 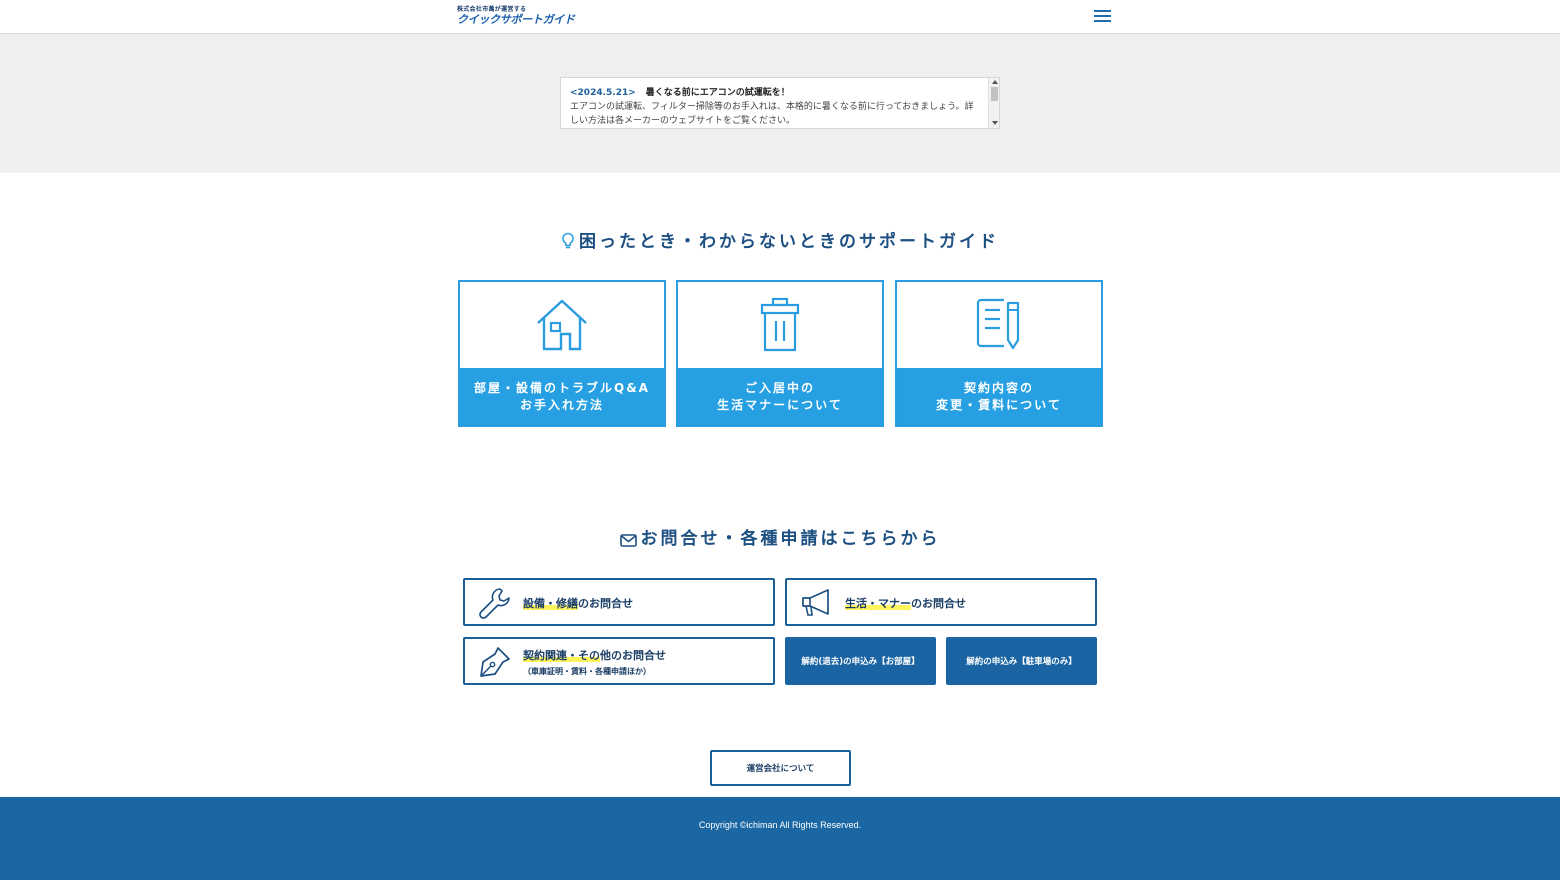 I want to click on news-date: <2024.5.21>, so click(x=603, y=93).